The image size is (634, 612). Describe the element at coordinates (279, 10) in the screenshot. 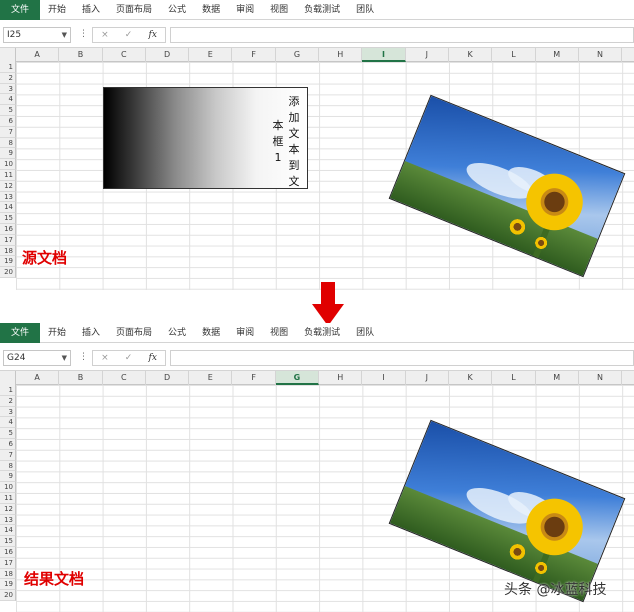

I see `tab-7: 视图` at that location.